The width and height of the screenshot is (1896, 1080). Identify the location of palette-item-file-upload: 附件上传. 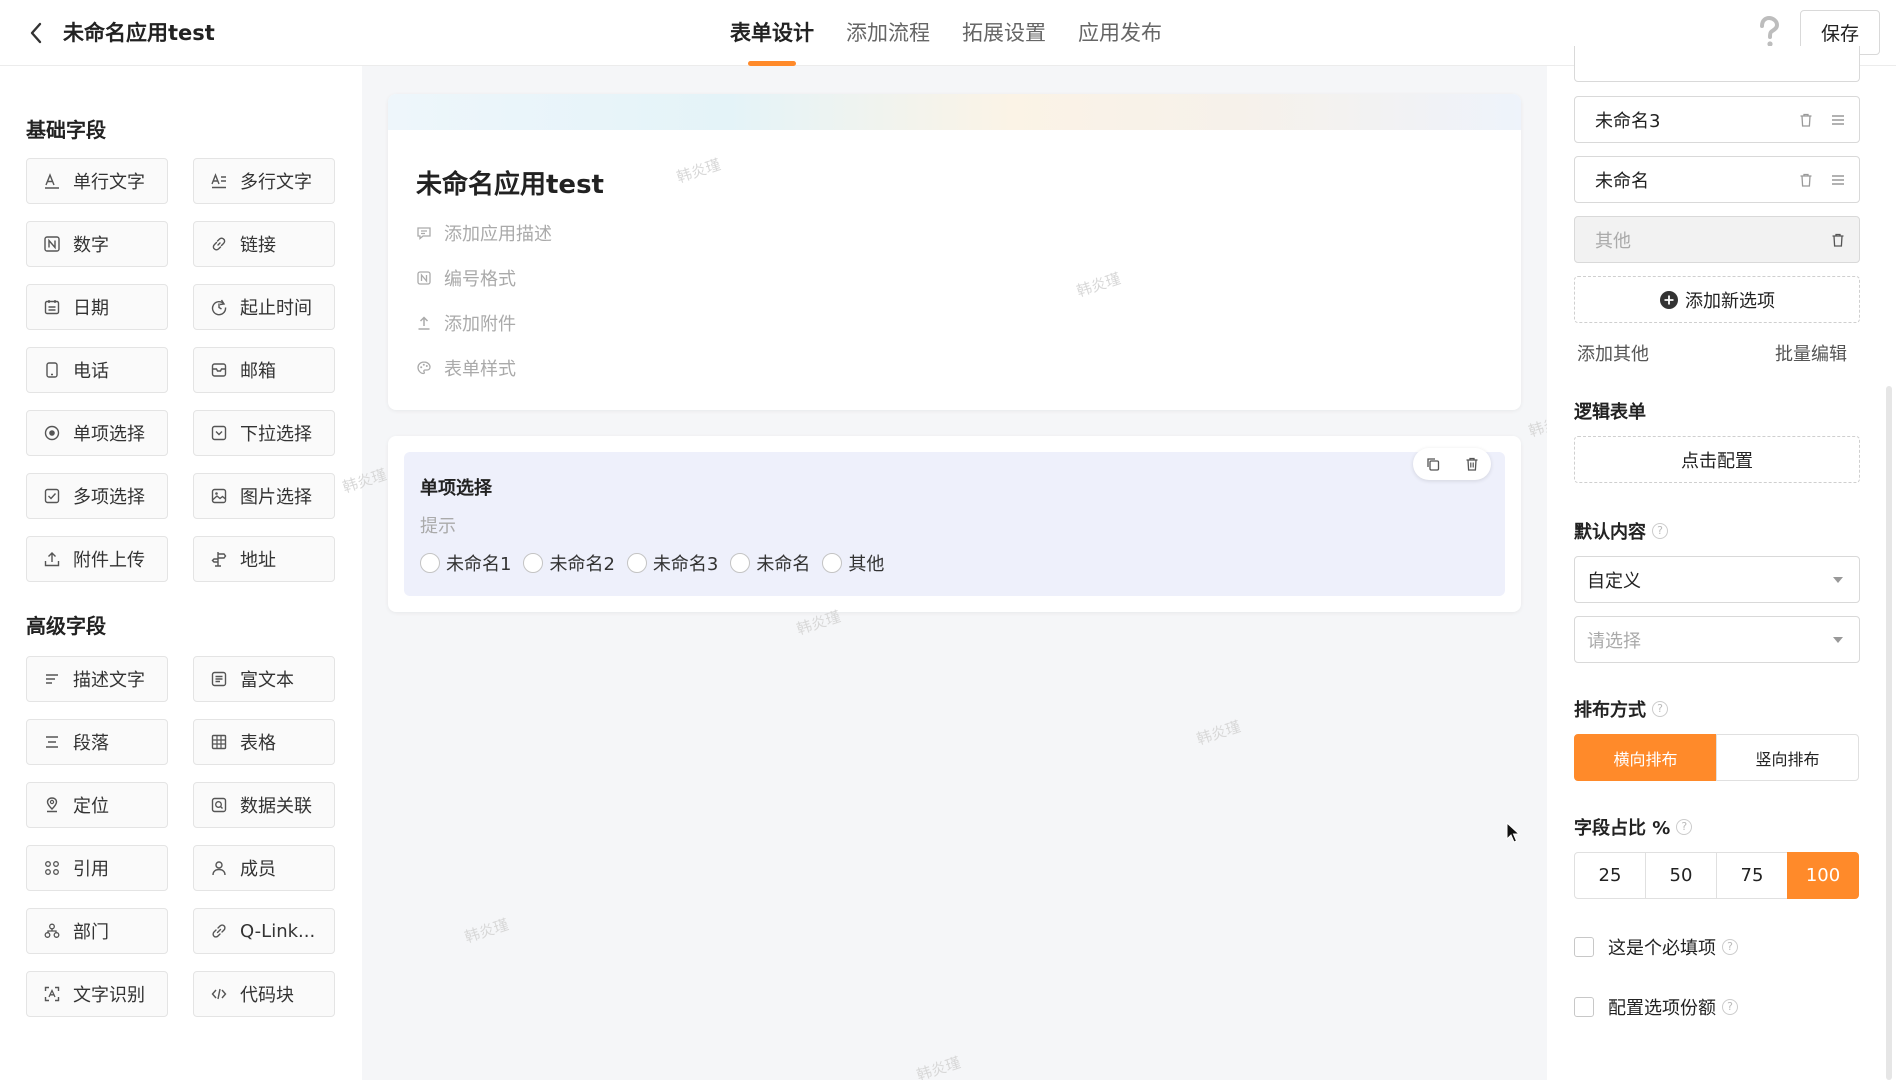
(97, 559).